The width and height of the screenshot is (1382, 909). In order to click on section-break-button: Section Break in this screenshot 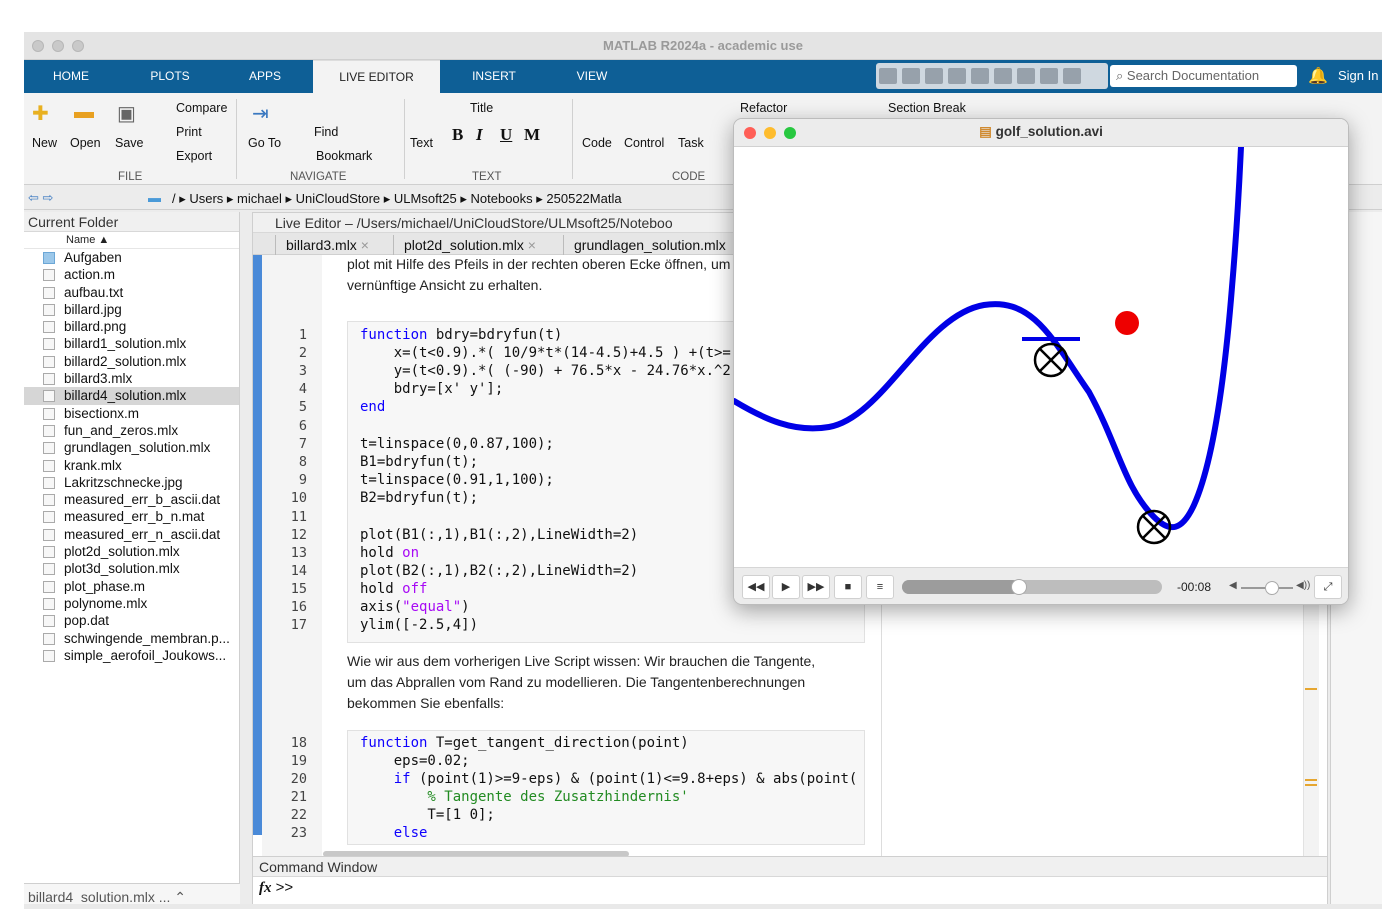, I will do `click(927, 108)`.